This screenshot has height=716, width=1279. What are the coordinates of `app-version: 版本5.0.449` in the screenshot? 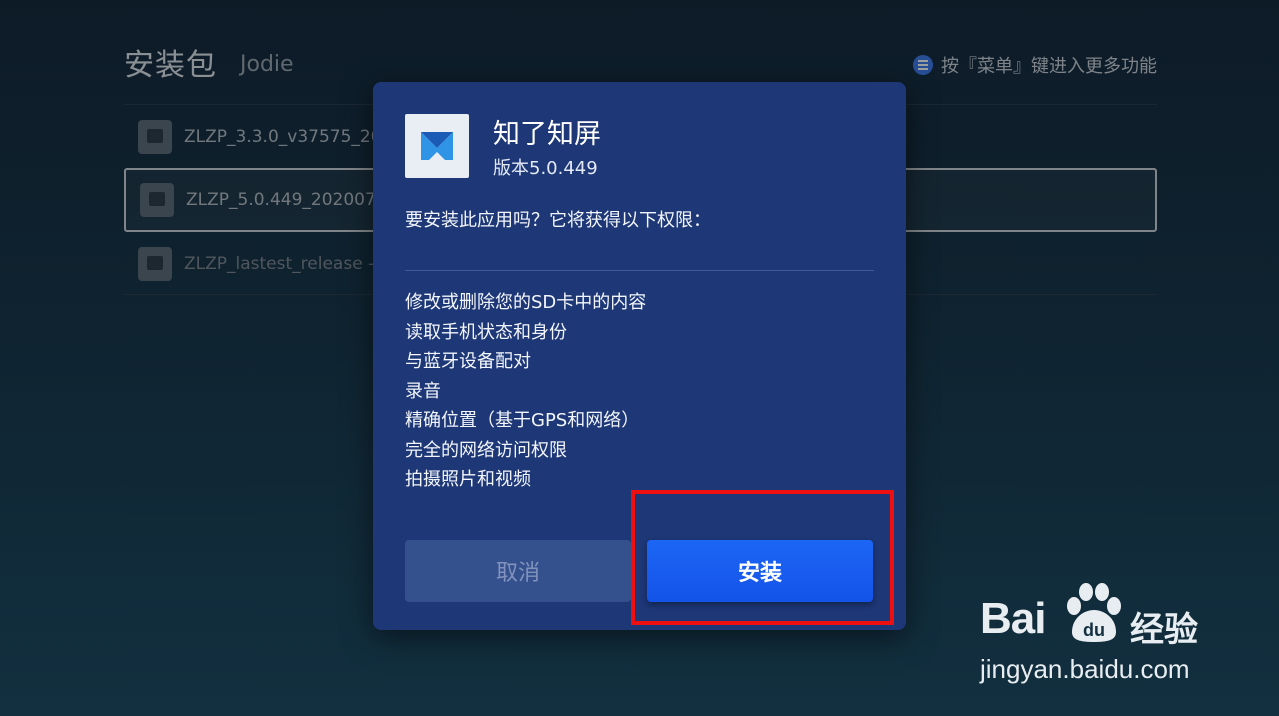 It's located at (545, 168).